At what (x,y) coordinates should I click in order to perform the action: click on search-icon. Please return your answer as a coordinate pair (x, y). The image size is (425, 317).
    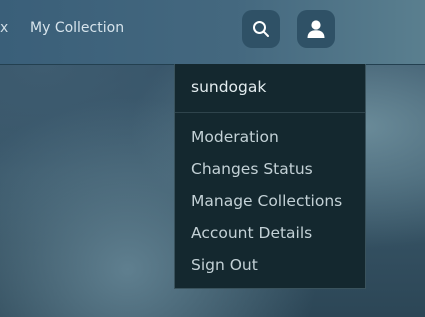
    Looking at the image, I should click on (261, 29).